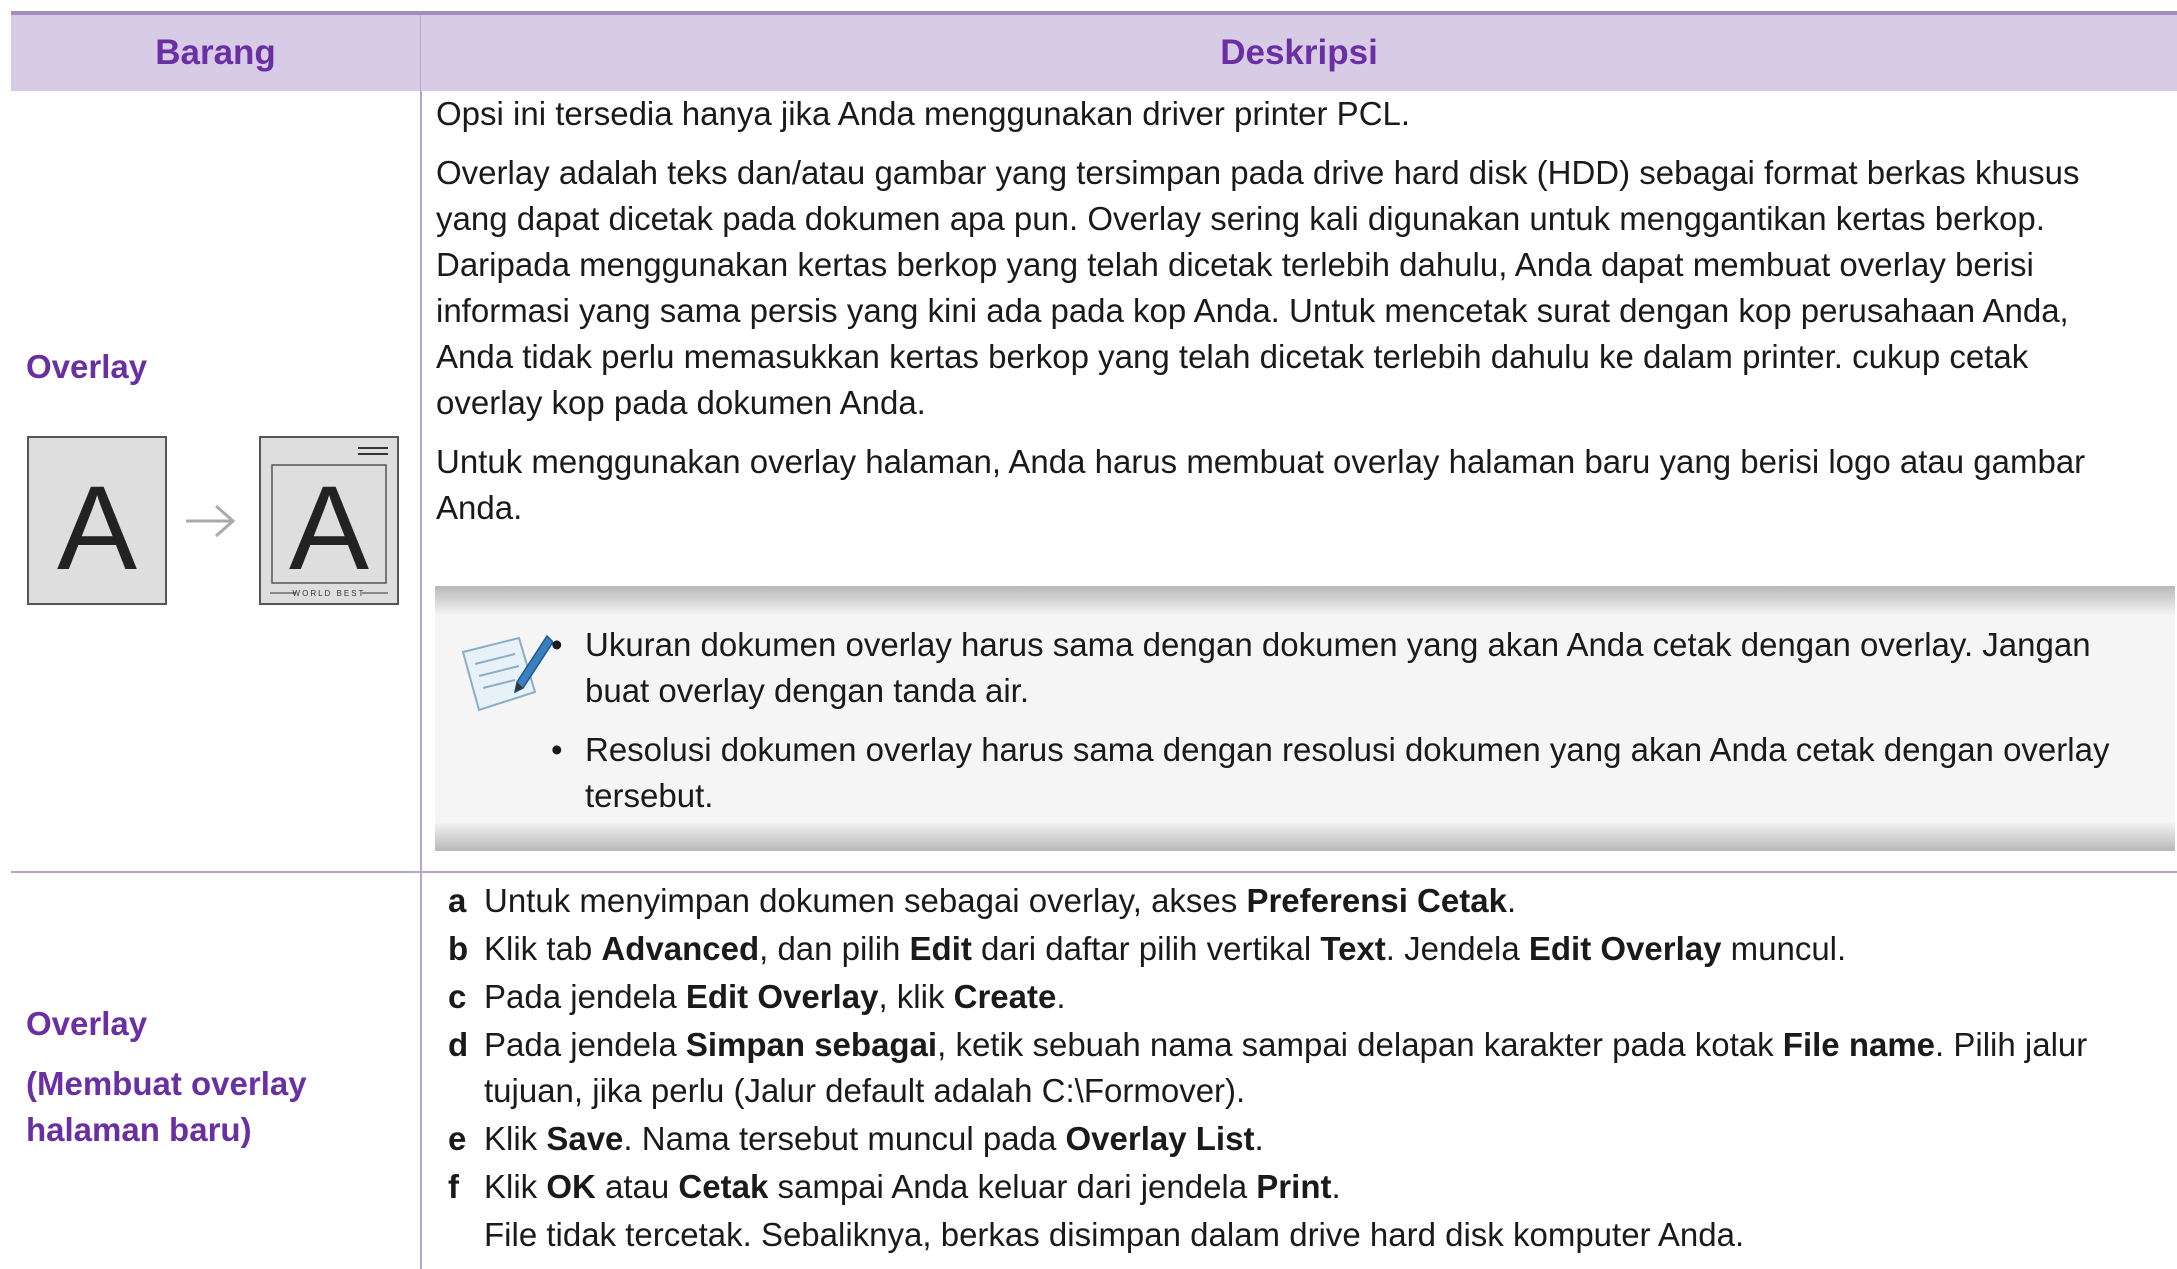 The height and width of the screenshot is (1269, 2177). I want to click on header-deskripsi: Deskripsi, so click(1299, 52).